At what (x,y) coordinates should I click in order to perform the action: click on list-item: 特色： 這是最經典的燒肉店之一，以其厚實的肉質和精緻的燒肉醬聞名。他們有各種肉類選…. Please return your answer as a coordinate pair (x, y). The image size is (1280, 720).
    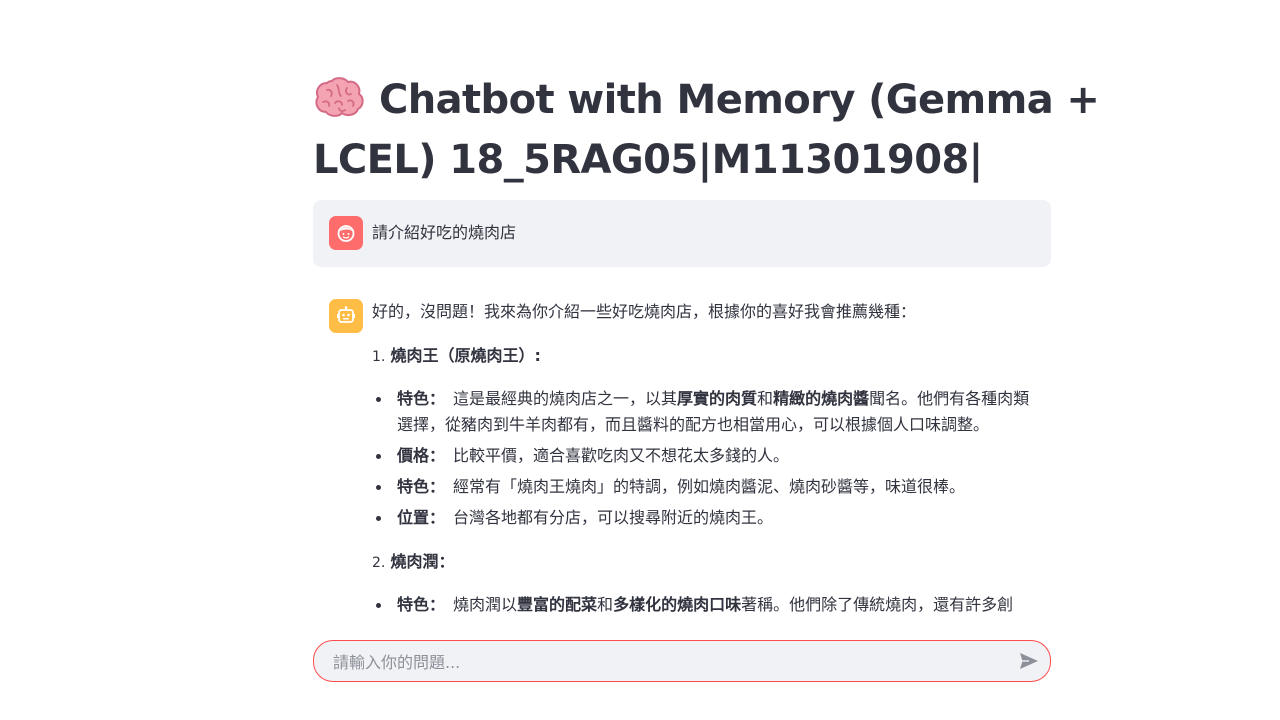
    Looking at the image, I should click on (709, 412).